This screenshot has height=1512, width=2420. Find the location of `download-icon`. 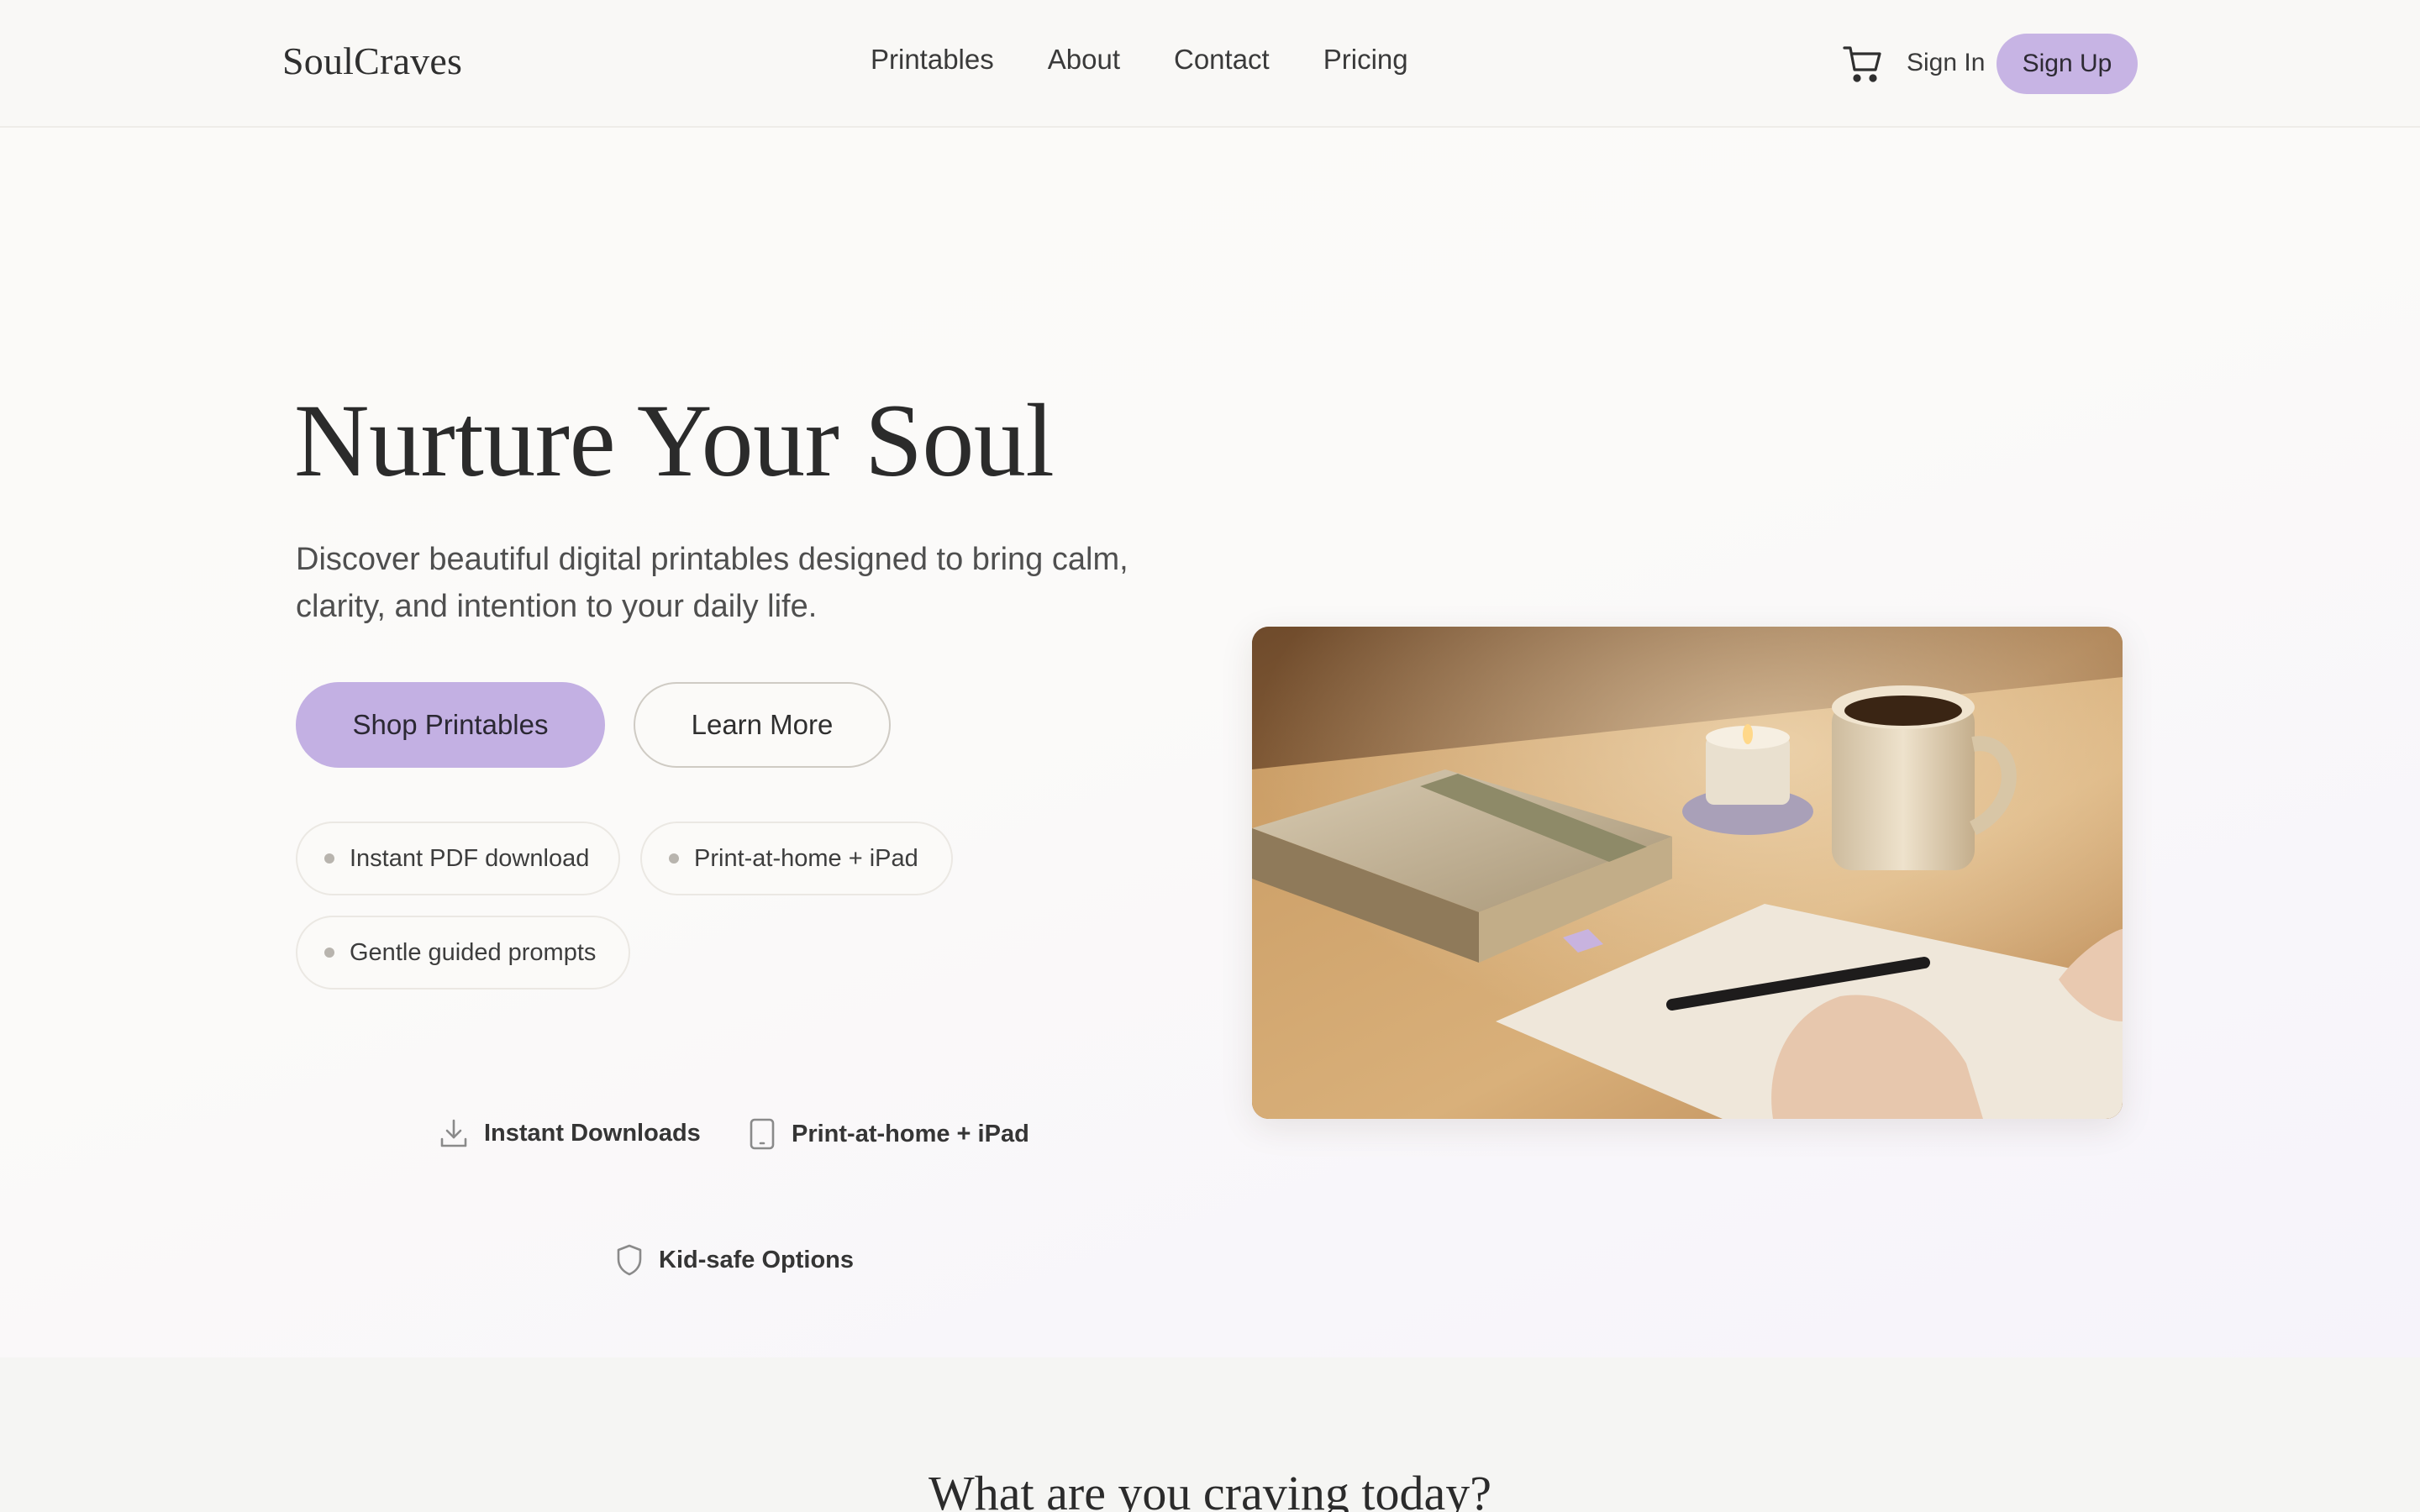

download-icon is located at coordinates (453, 1133).